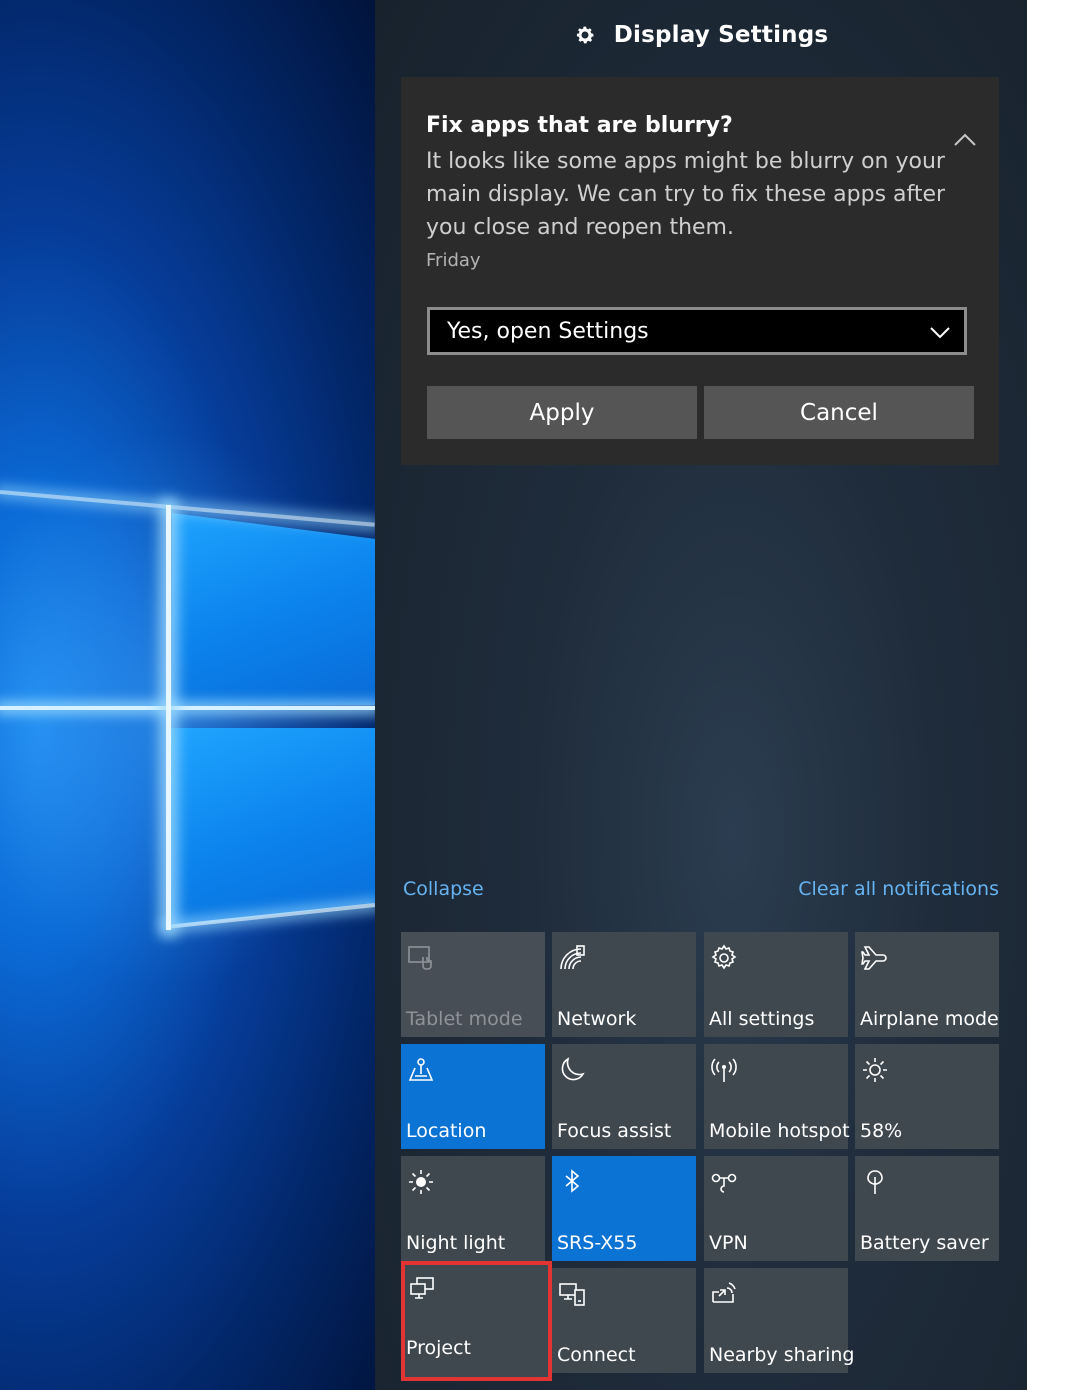 Image resolution: width=1079 pixels, height=1390 pixels. What do you see at coordinates (782, 1355) in the screenshot?
I see `quick-action-label: Nearby sharing` at bounding box center [782, 1355].